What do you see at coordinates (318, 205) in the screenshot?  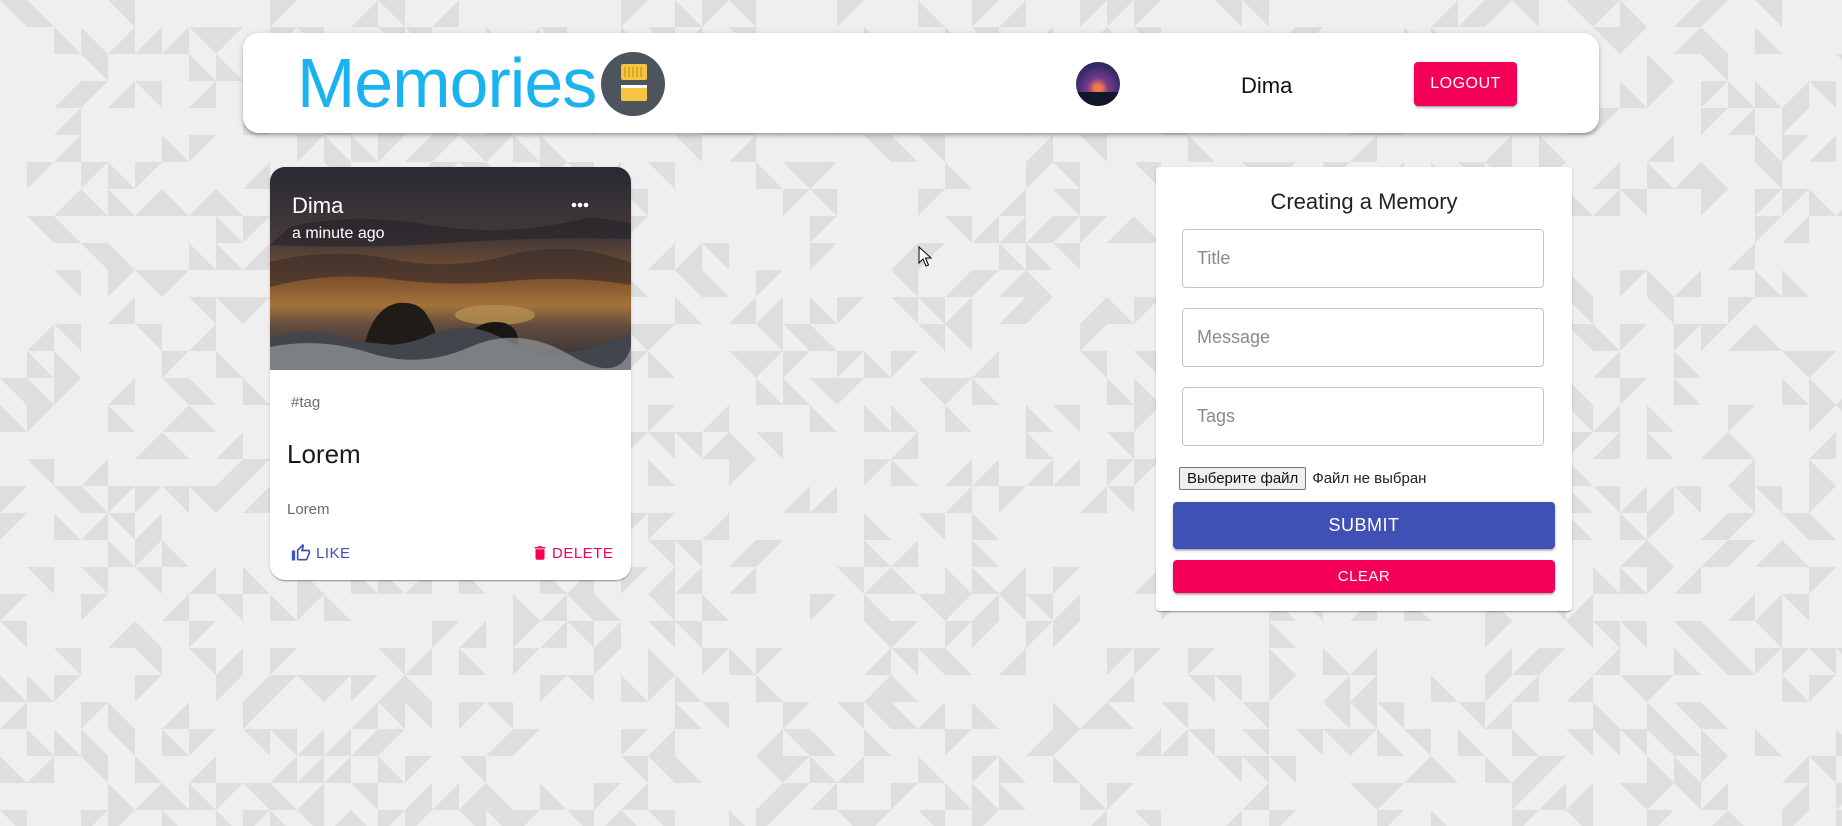 I see `post-author: Dima` at bounding box center [318, 205].